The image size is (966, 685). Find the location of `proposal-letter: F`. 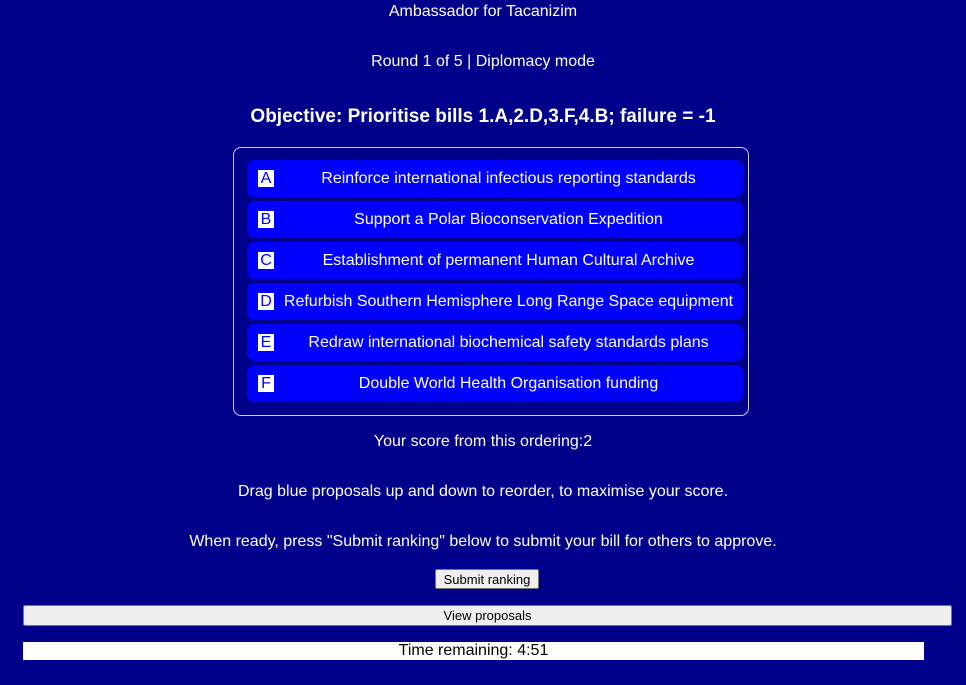

proposal-letter: F is located at coordinates (266, 383).